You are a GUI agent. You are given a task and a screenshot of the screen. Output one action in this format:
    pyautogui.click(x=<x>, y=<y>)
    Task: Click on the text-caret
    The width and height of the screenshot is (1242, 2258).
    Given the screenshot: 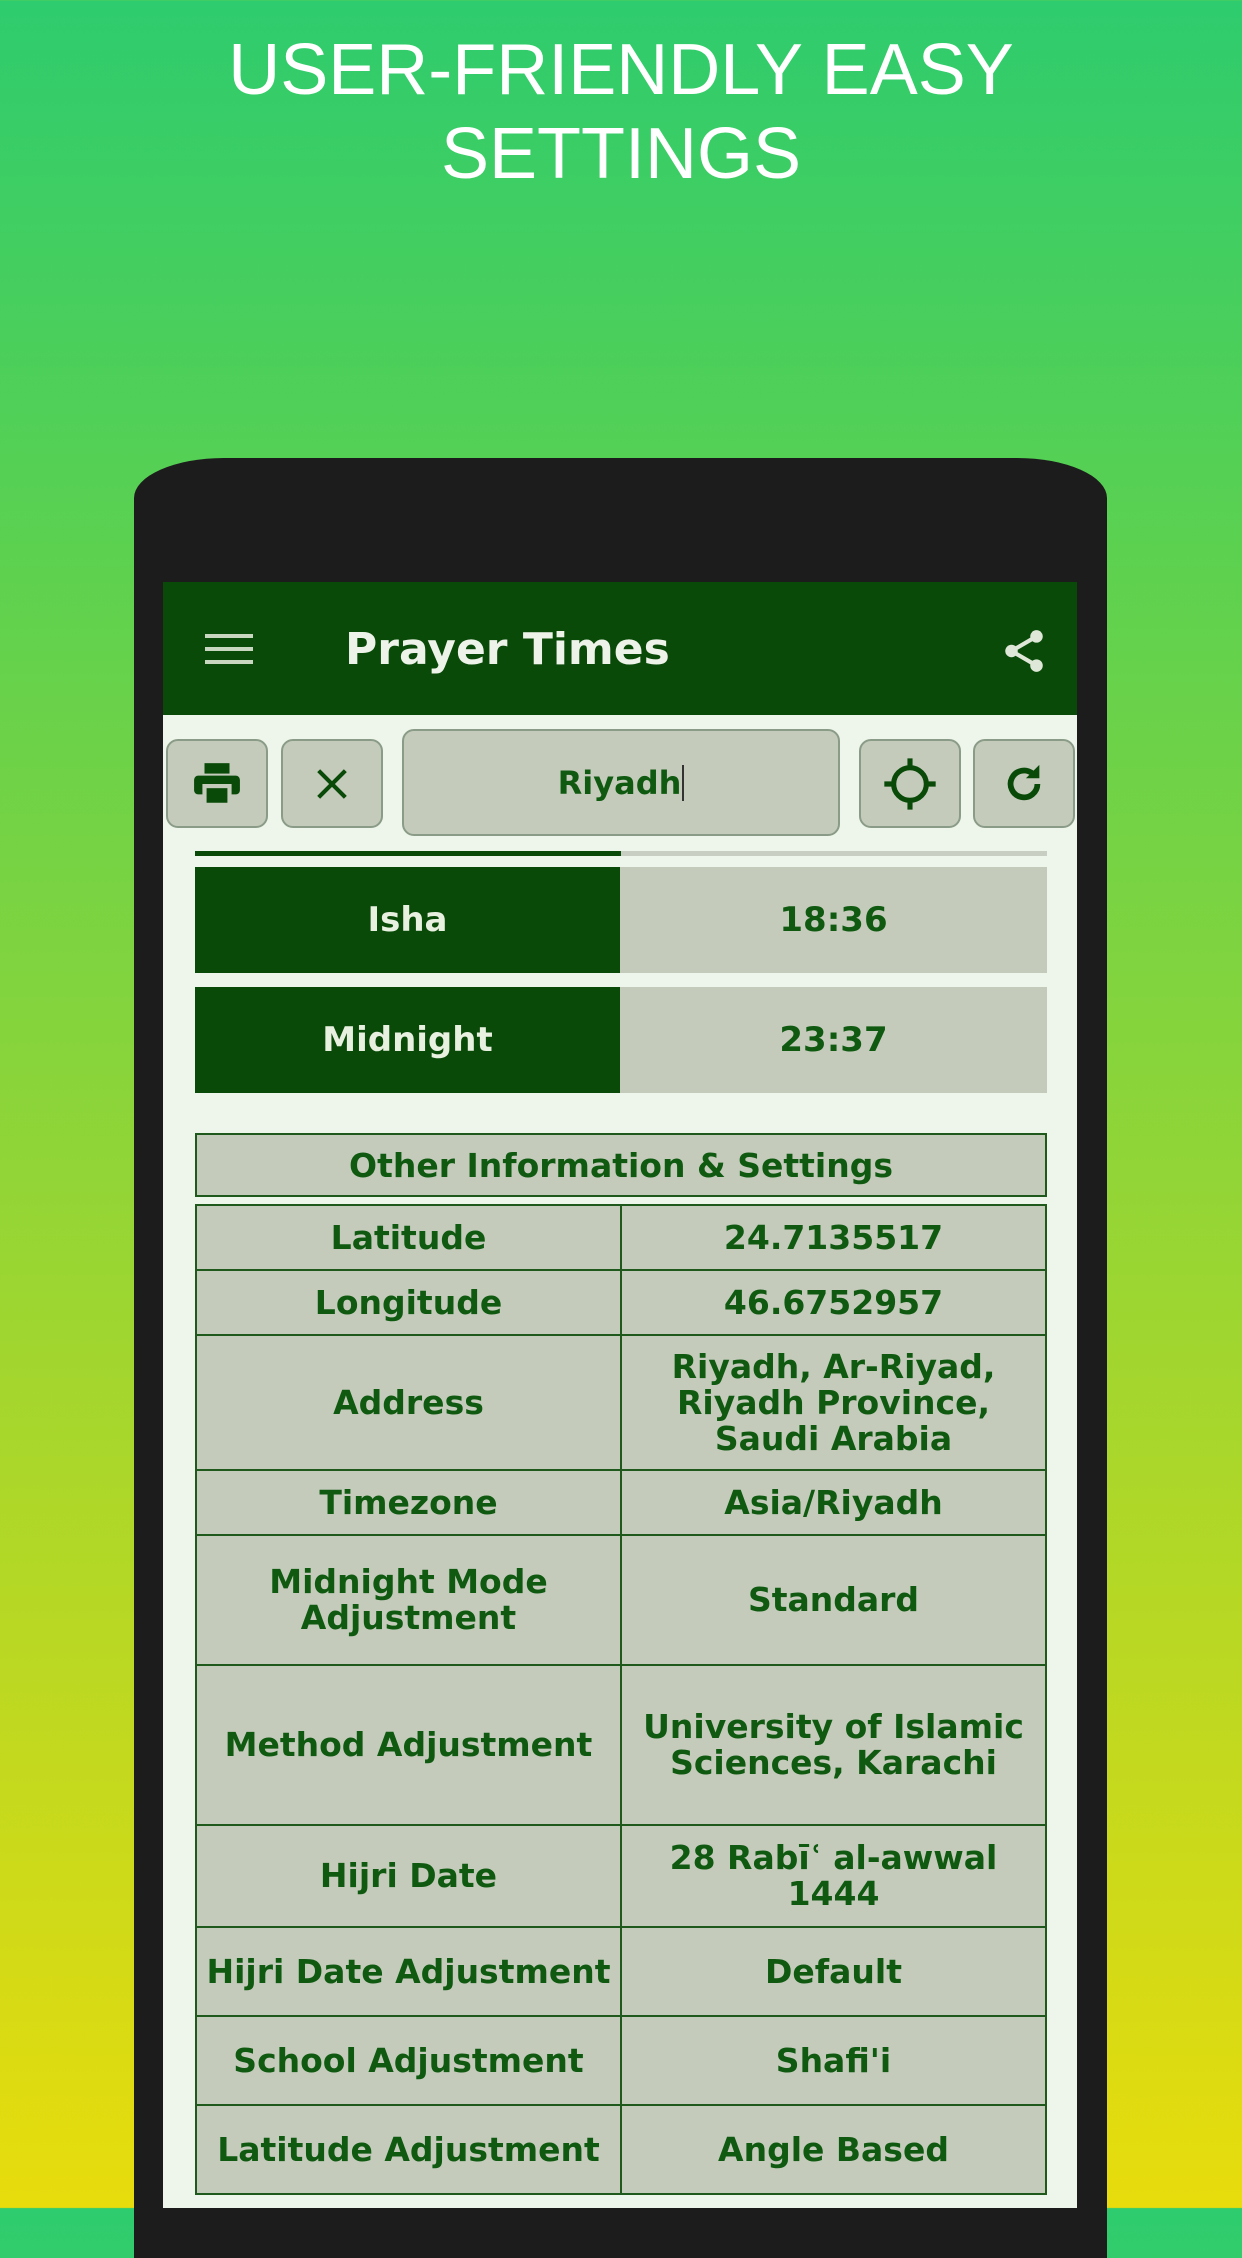 What is the action you would take?
    pyautogui.click(x=683, y=782)
    